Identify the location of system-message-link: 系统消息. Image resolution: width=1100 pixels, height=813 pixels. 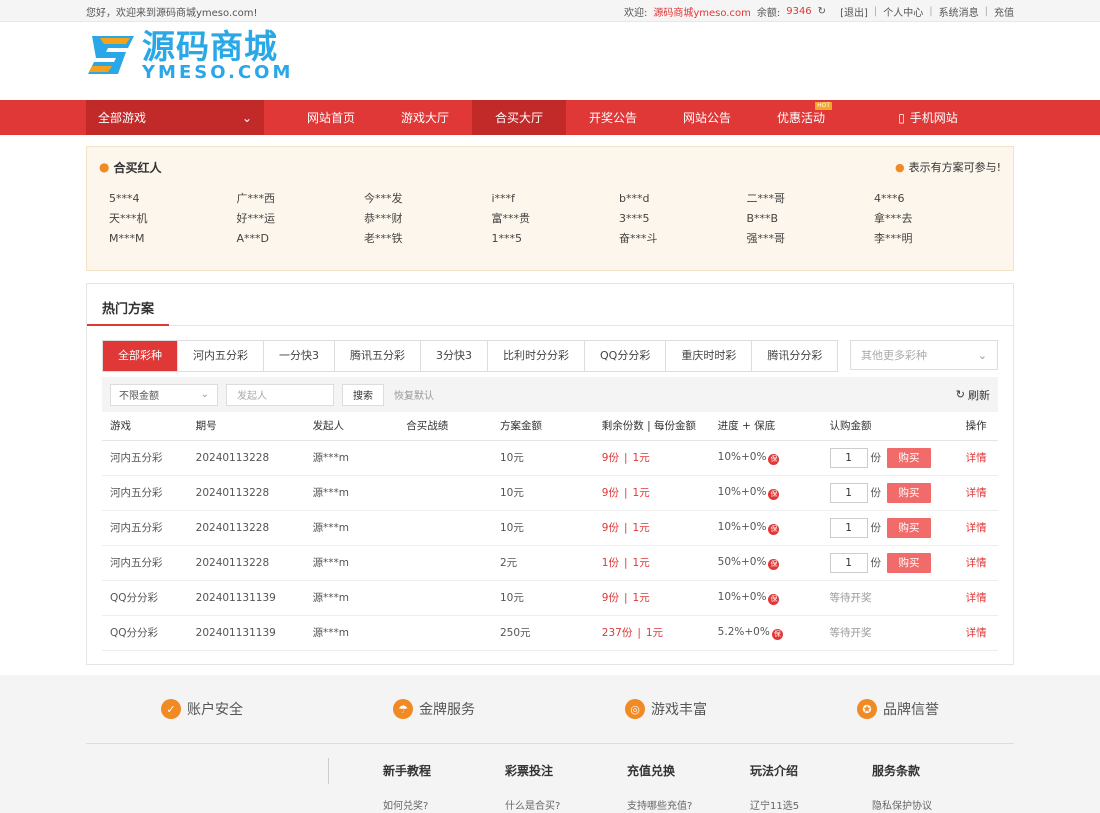
(959, 11).